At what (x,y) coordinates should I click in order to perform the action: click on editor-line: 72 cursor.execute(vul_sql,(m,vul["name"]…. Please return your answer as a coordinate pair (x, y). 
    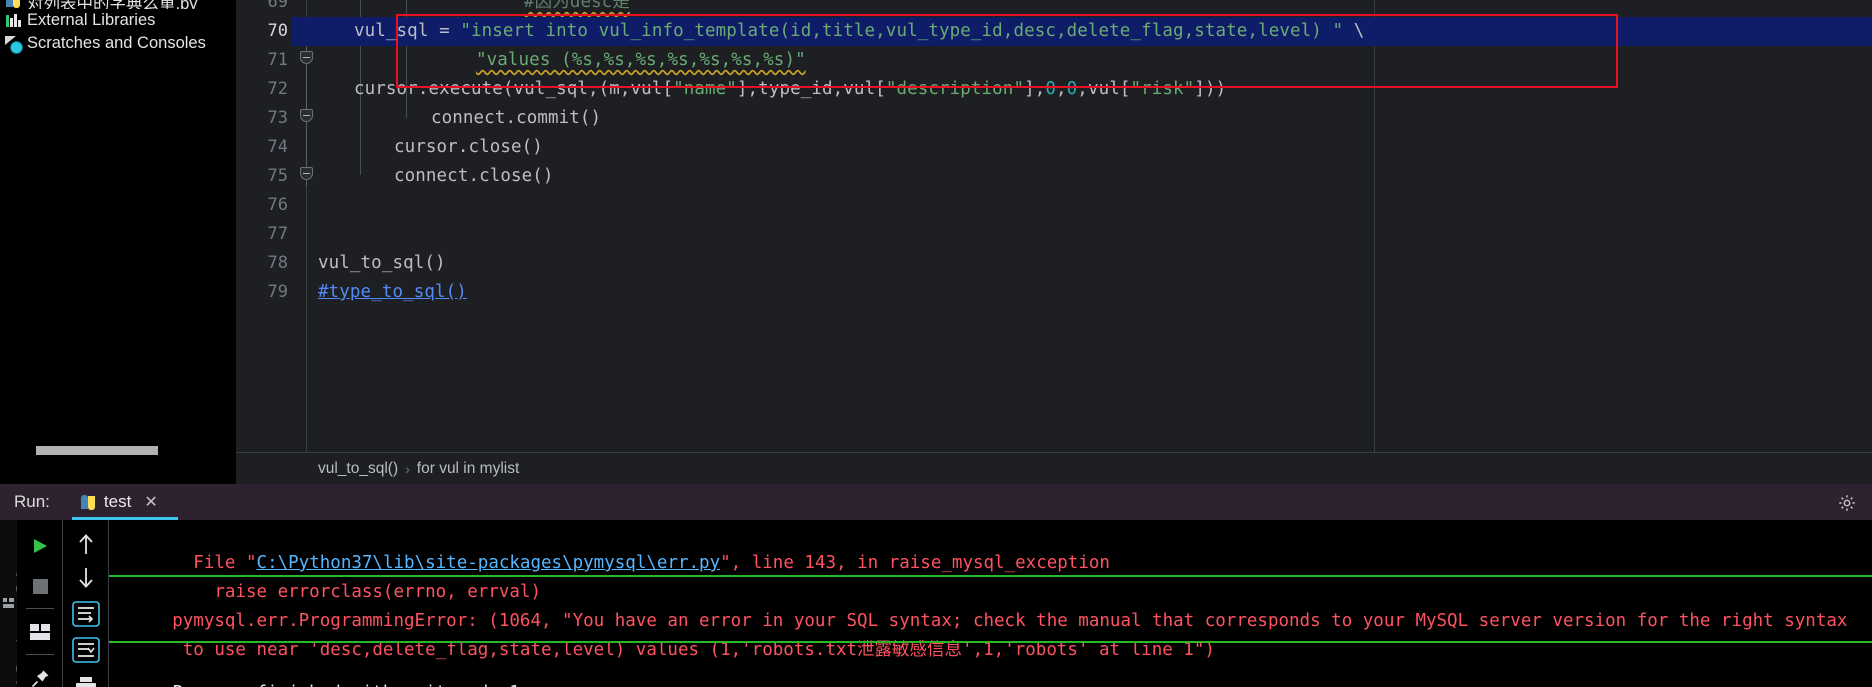
    Looking at the image, I should click on (1054, 89).